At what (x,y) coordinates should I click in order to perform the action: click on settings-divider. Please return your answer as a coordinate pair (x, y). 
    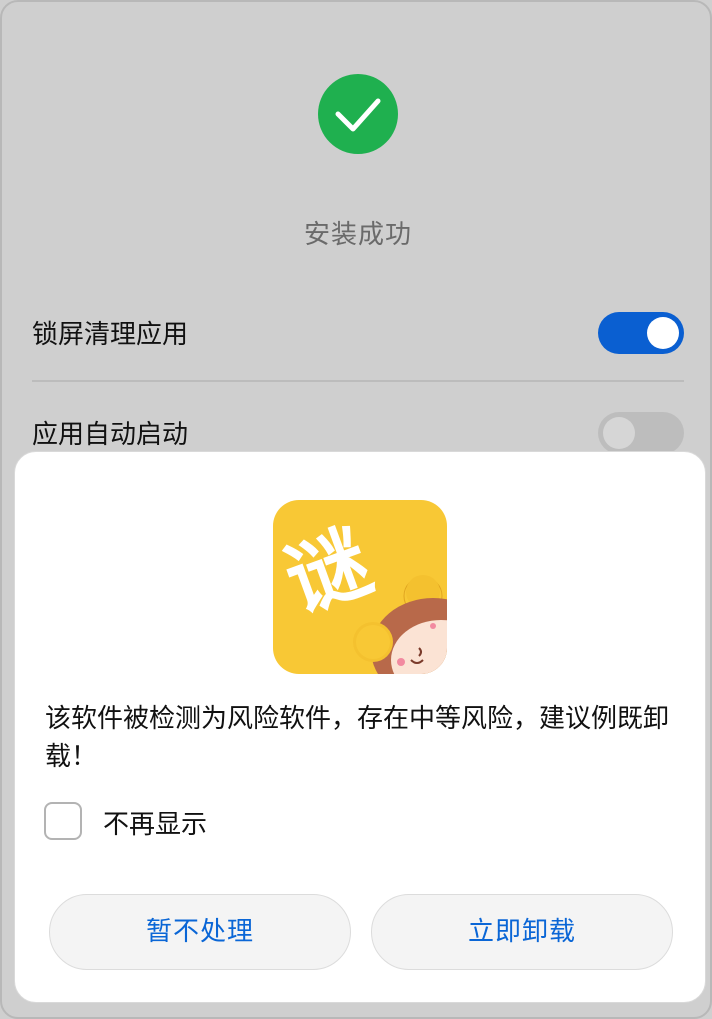
    Looking at the image, I should click on (358, 381).